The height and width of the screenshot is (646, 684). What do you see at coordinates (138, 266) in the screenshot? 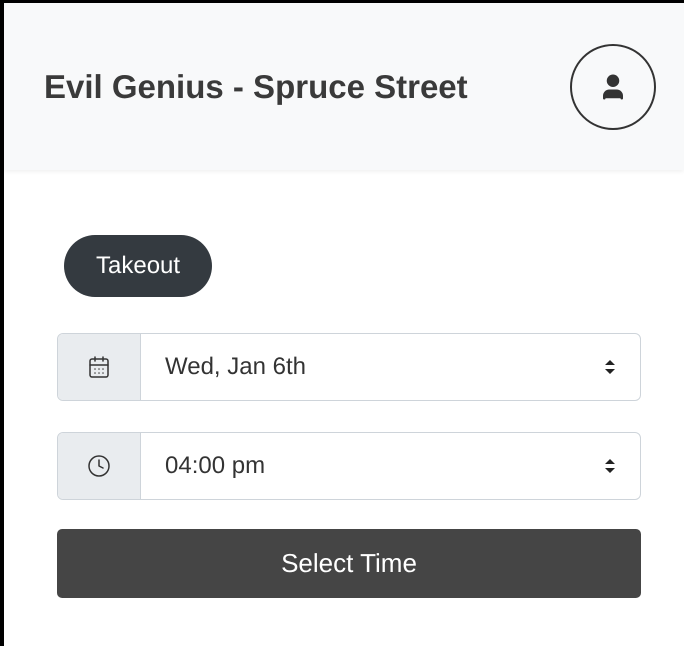
I see `order-type-chip: Takeout` at bounding box center [138, 266].